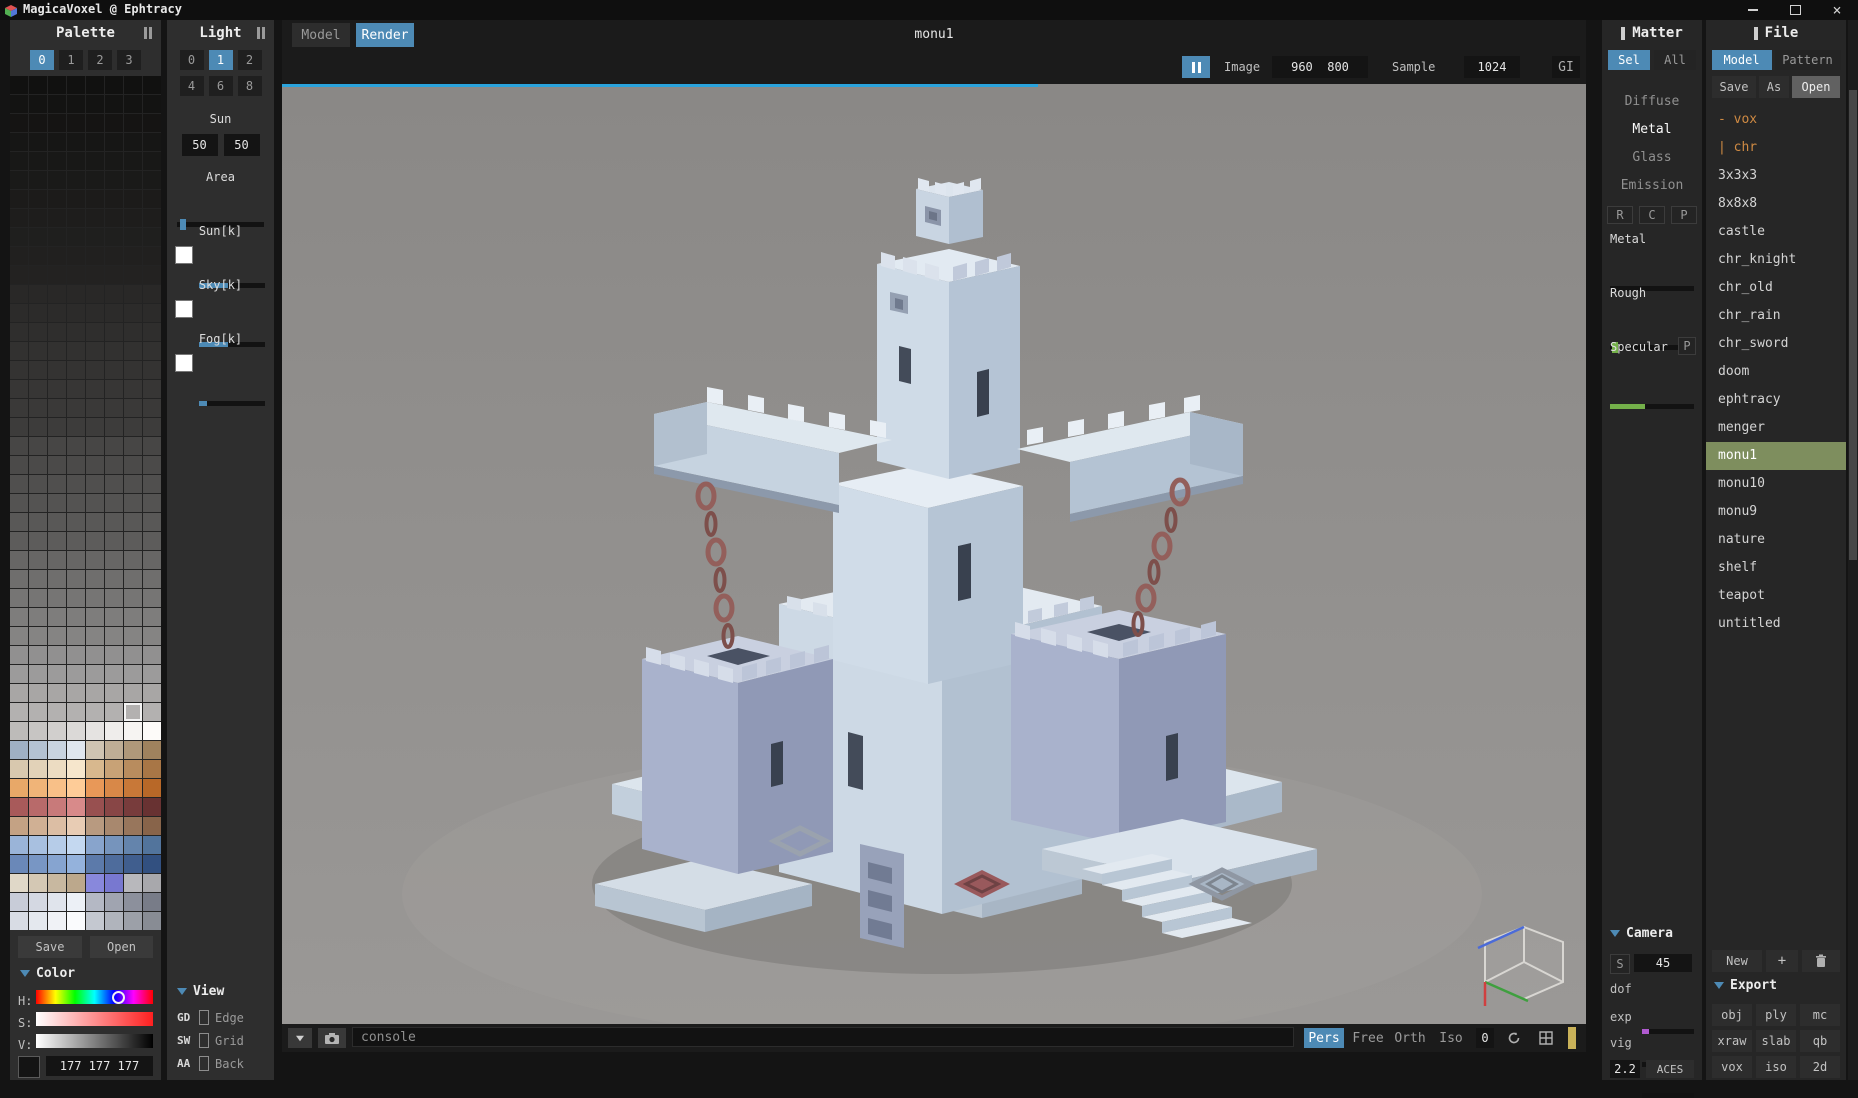 This screenshot has width=1858, height=1098. Describe the element at coordinates (332, 1038) in the screenshot. I see `screenshot-button` at that location.